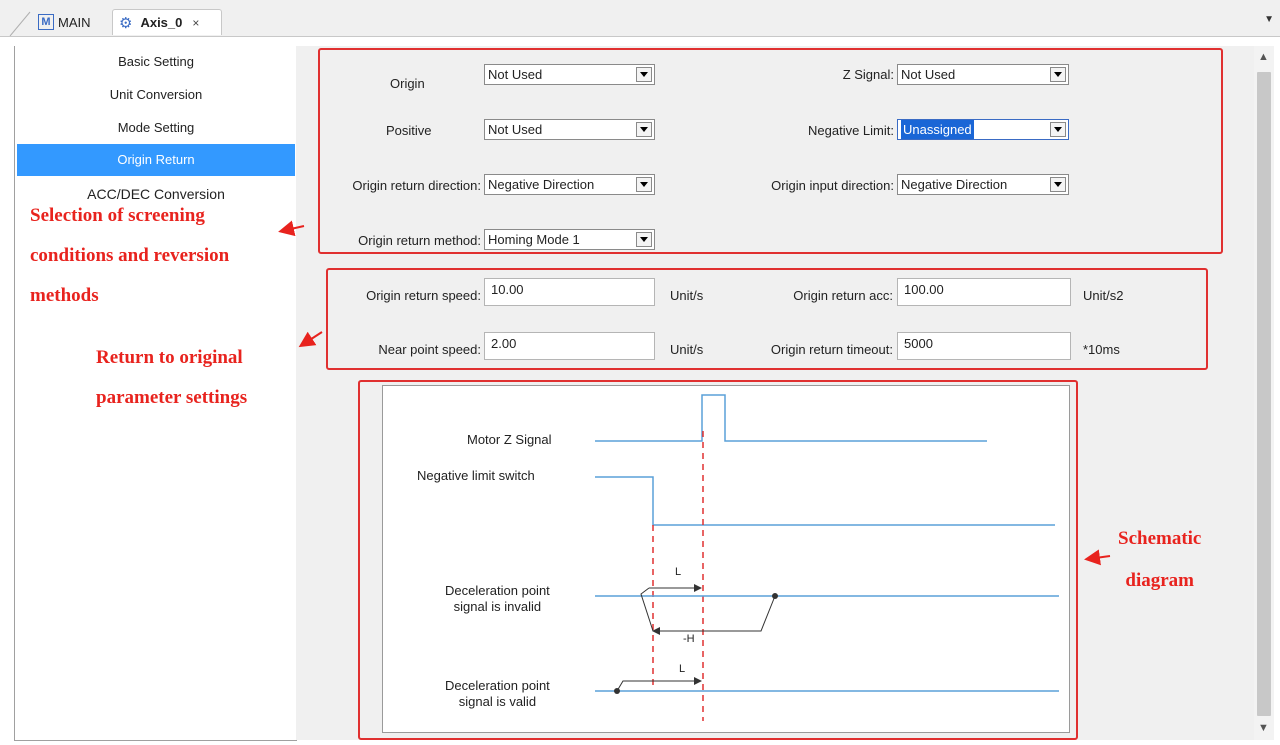 This screenshot has height=745, width=1280. I want to click on decel-valid-arrow, so click(659, 684).